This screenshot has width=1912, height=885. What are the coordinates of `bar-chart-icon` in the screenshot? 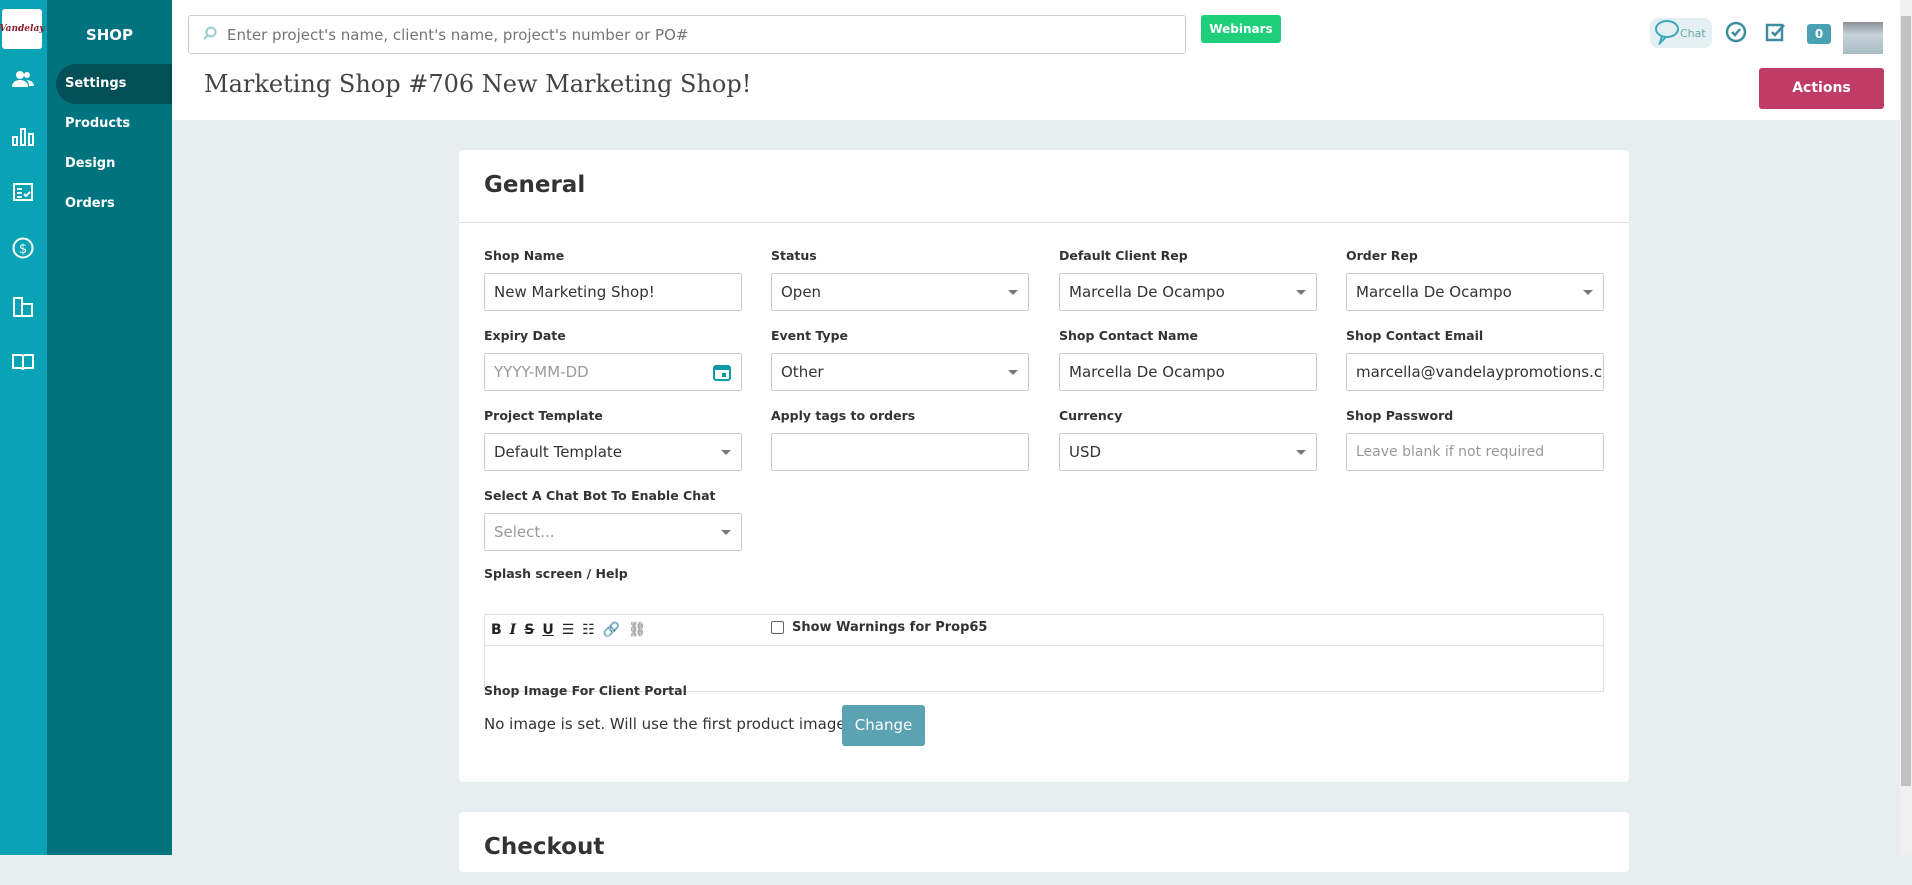 It's located at (23, 136).